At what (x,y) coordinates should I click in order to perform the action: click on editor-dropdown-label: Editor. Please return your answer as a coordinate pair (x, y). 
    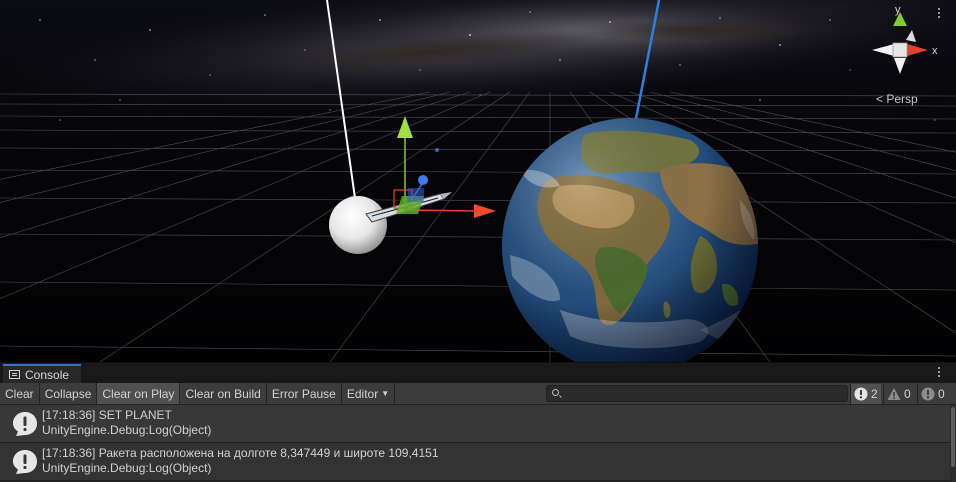
    Looking at the image, I should click on (362, 393).